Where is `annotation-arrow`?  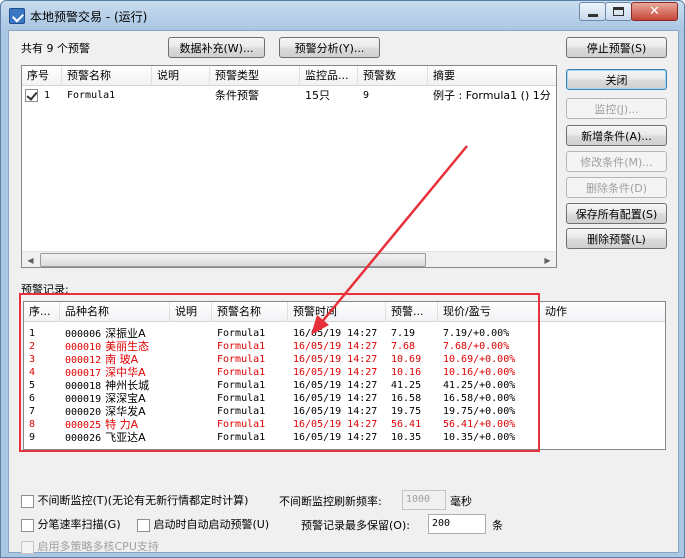
annotation-arrow is located at coordinates (389, 240).